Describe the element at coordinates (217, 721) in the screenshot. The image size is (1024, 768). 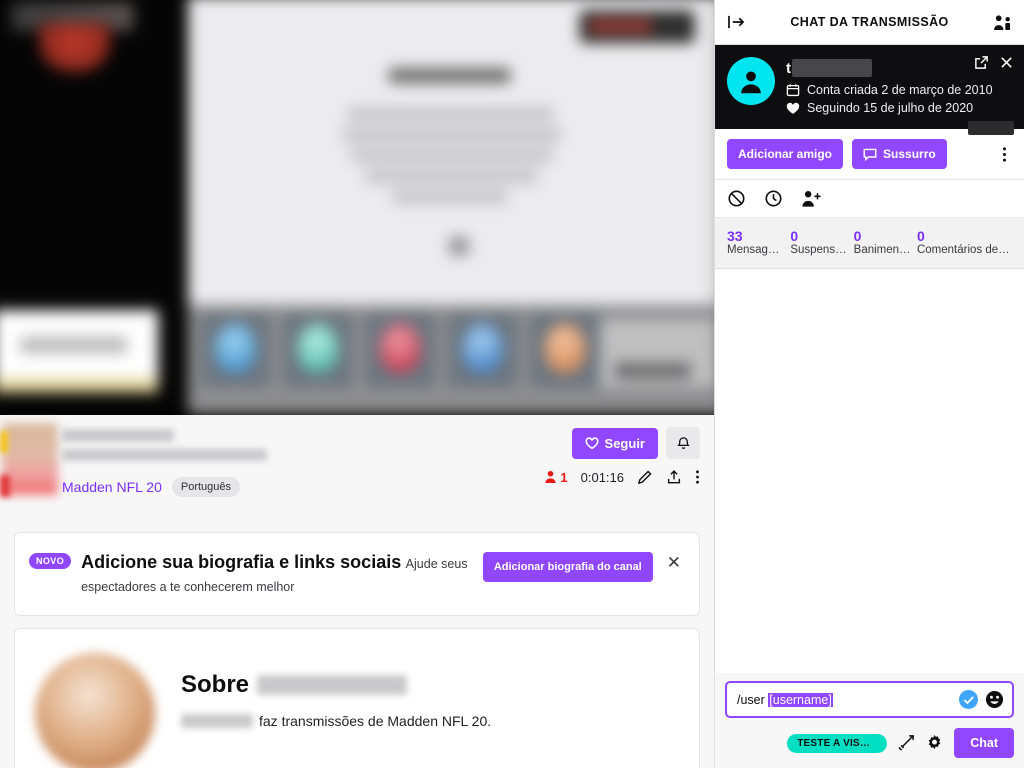
I see `about-name-redacted` at that location.